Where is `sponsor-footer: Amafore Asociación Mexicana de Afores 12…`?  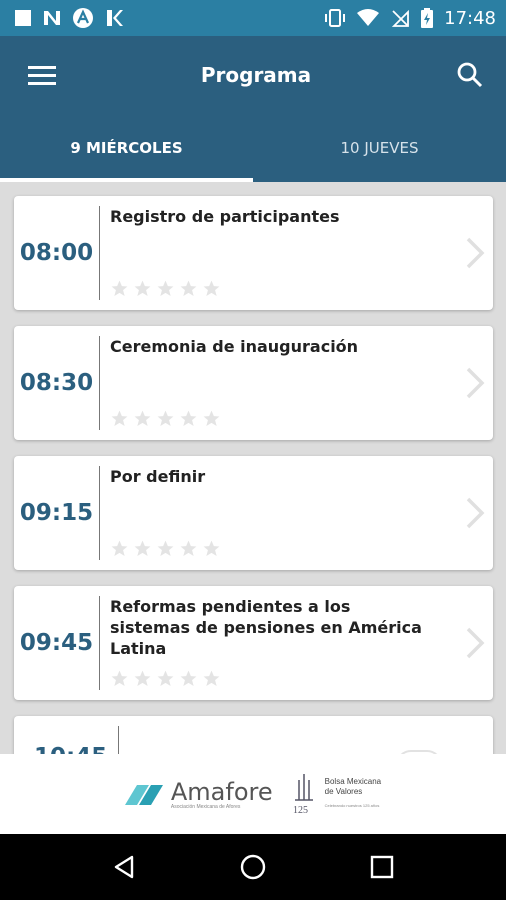 sponsor-footer: Amafore Asociación Mexicana de Afores 12… is located at coordinates (253, 794).